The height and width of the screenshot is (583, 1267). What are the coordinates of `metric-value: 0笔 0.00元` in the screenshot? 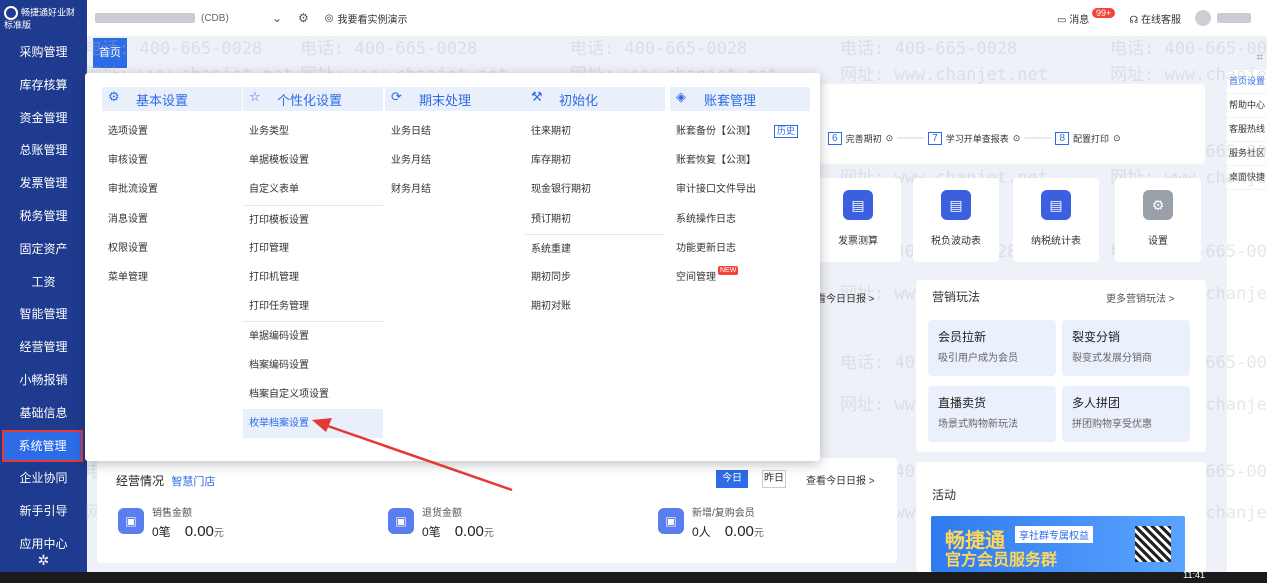 It's located at (188, 531).